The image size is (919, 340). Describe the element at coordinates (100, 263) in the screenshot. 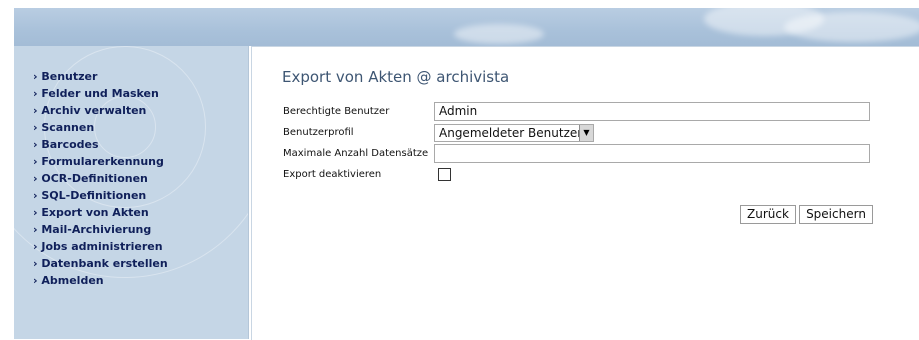

I see `sidebar-item-datenbank-erstellen: › Datenbank erstellen` at that location.